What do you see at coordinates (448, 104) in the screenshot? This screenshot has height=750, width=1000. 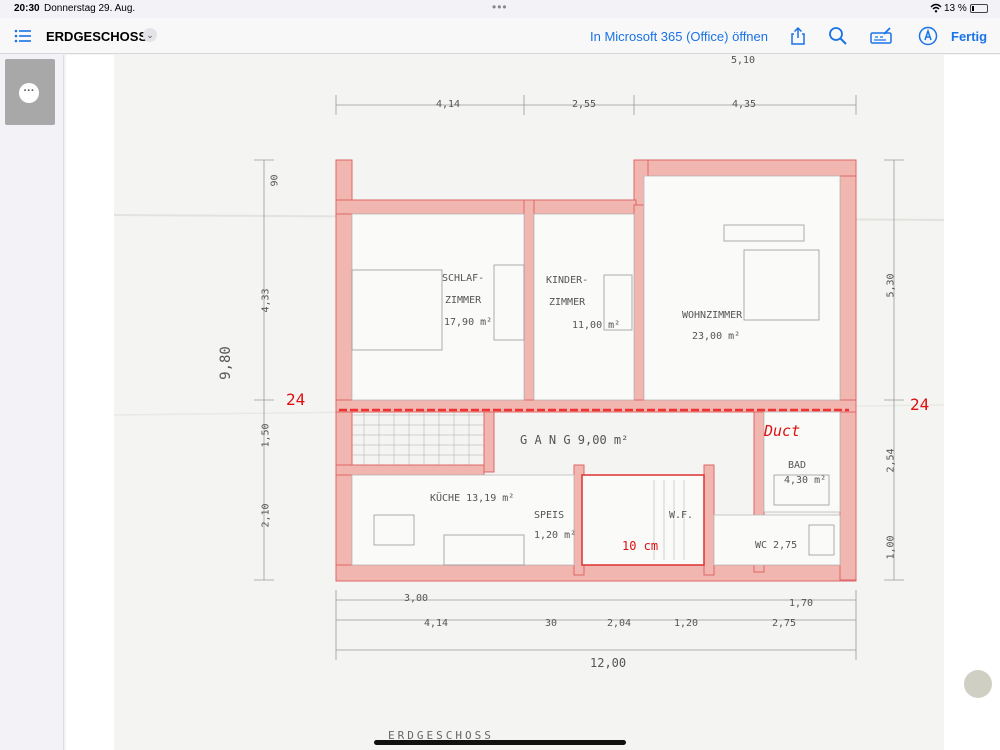 I see `dim-top-1: 4,14` at bounding box center [448, 104].